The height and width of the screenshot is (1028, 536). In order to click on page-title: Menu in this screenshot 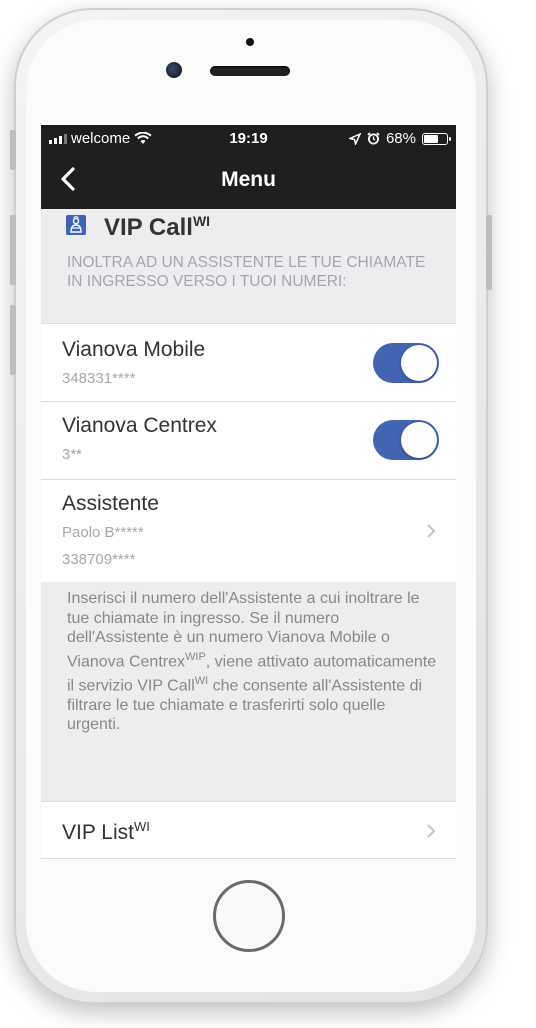, I will do `click(248, 179)`.